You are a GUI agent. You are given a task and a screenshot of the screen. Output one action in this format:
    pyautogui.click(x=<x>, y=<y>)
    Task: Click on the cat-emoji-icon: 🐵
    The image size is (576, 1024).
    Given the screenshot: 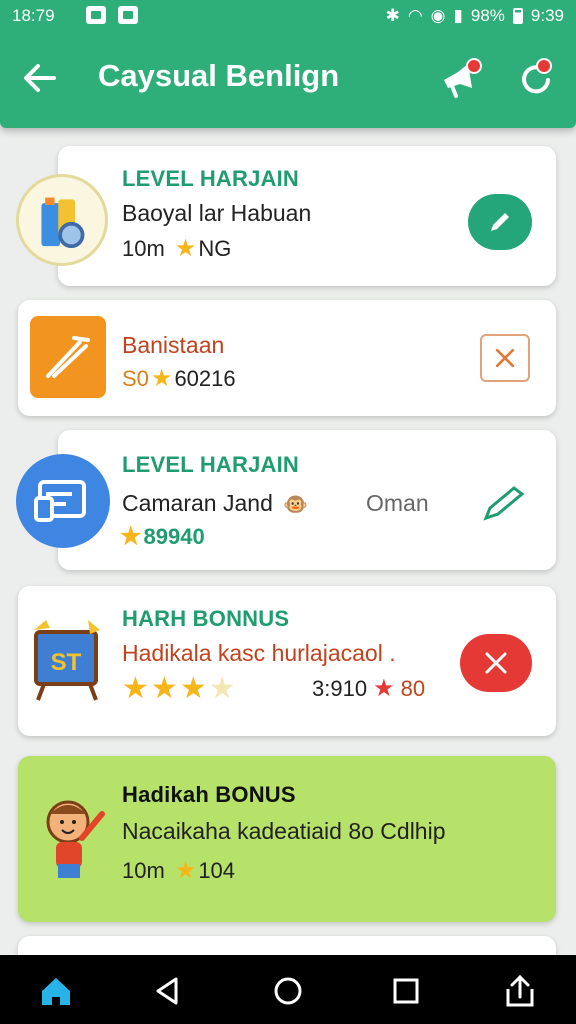 What is the action you would take?
    pyautogui.click(x=296, y=505)
    